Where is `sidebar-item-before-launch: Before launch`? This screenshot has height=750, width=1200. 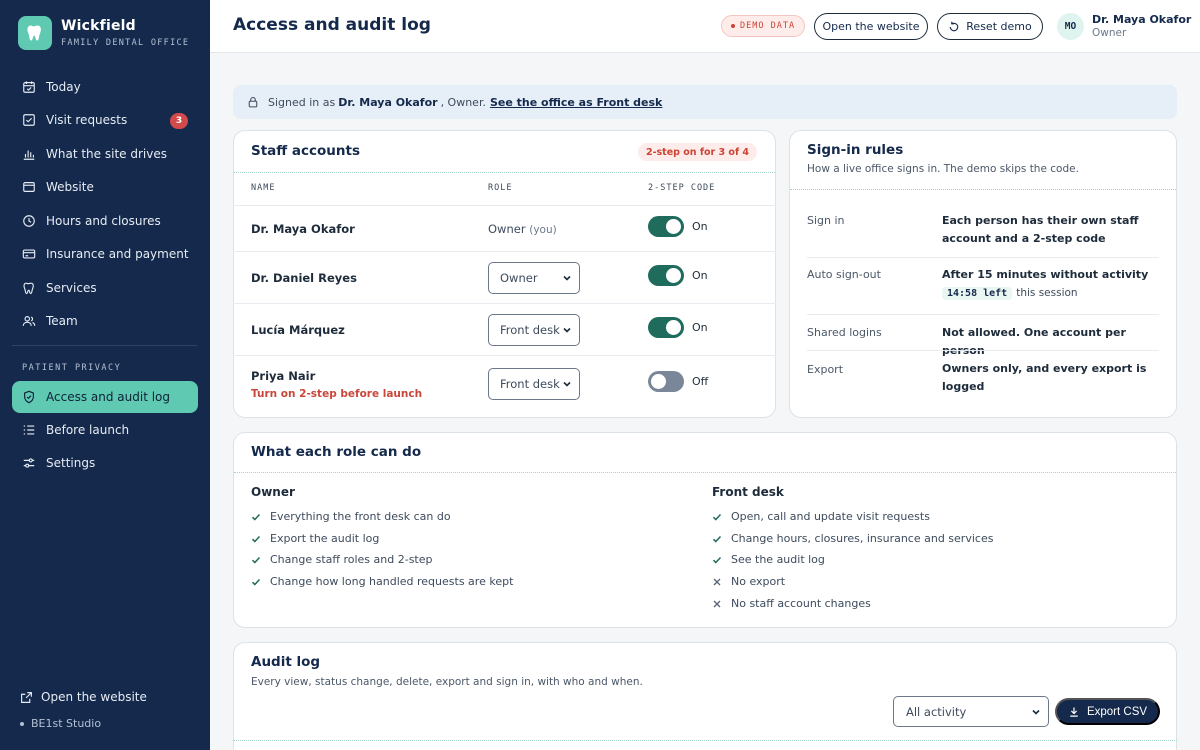
sidebar-item-before-launch: Before launch is located at coordinates (105, 430).